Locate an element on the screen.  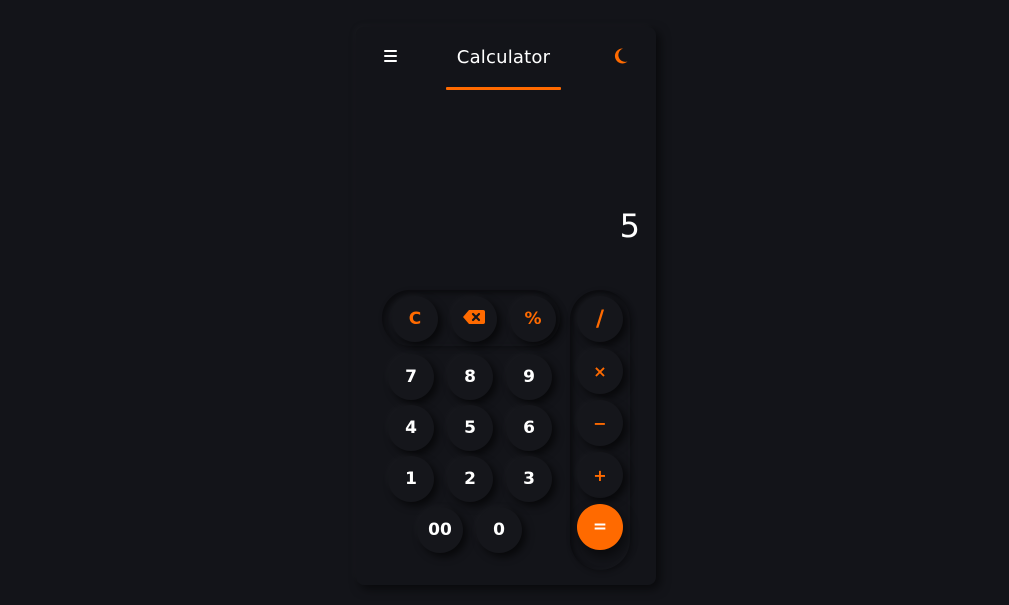
digit-7-button: 7 is located at coordinates (411, 377).